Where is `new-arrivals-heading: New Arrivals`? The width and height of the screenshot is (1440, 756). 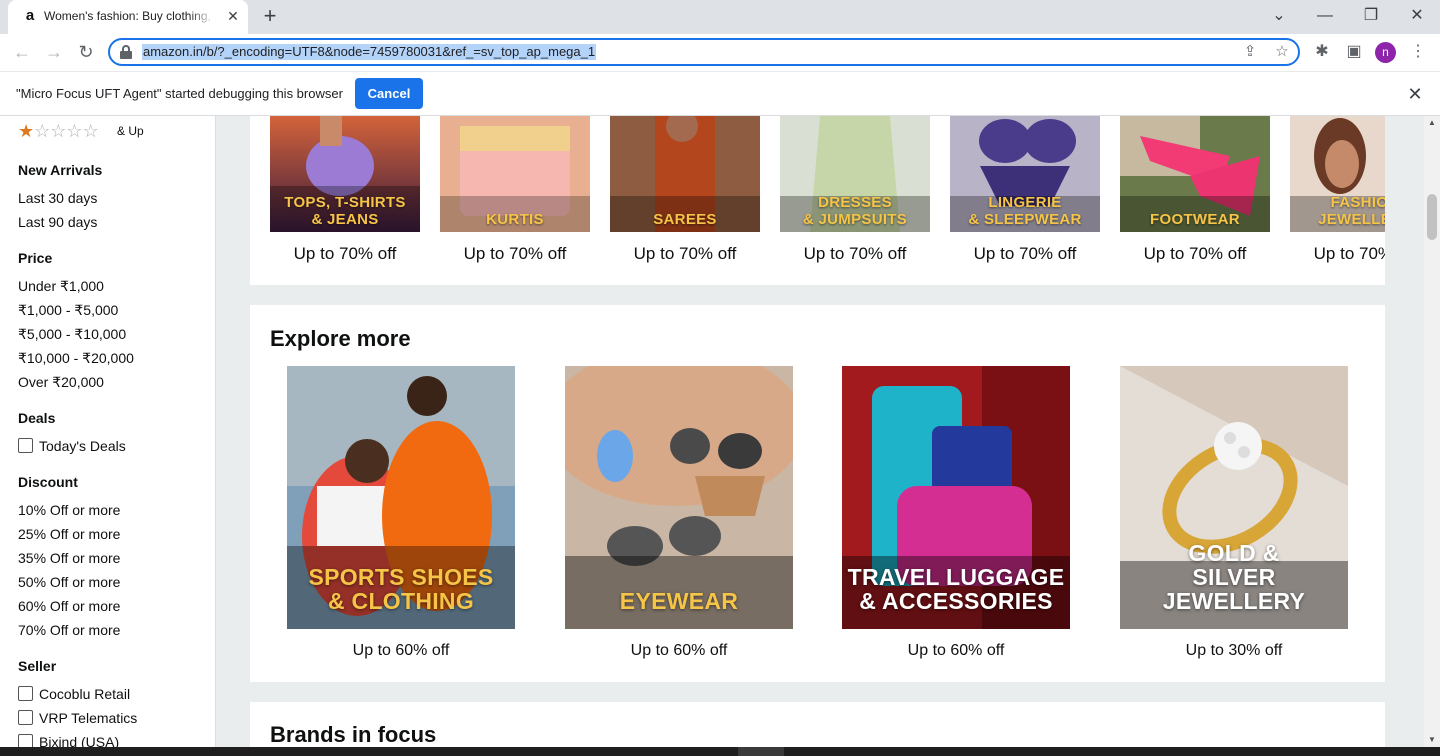
new-arrivals-heading: New Arrivals is located at coordinates (60, 170).